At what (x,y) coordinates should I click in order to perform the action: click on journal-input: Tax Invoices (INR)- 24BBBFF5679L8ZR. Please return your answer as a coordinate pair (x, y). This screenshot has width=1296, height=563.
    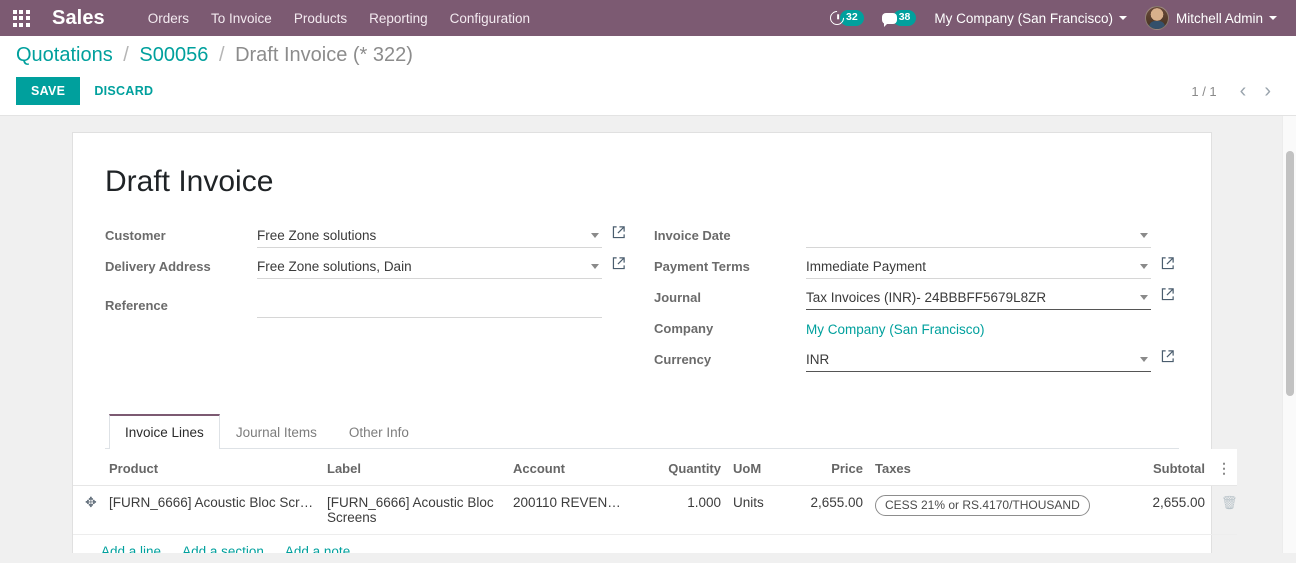
    Looking at the image, I should click on (970, 297).